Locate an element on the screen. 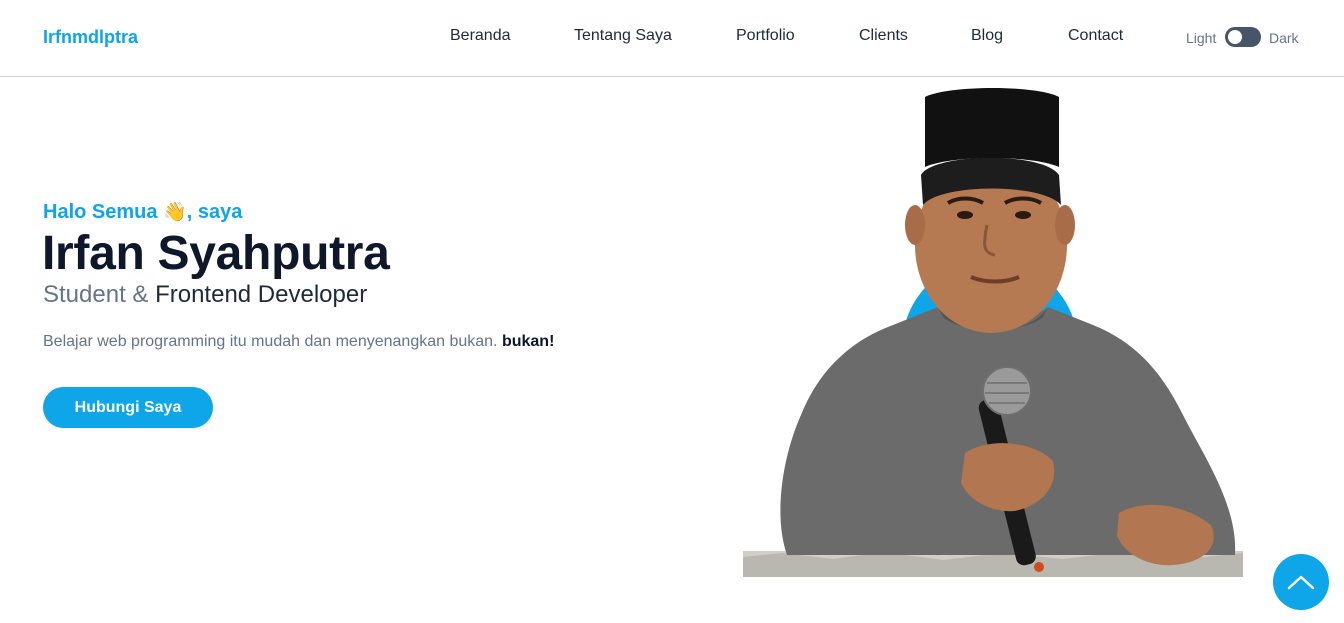 The width and height of the screenshot is (1344, 623). nav-item-contact: Contact is located at coordinates (1095, 36).